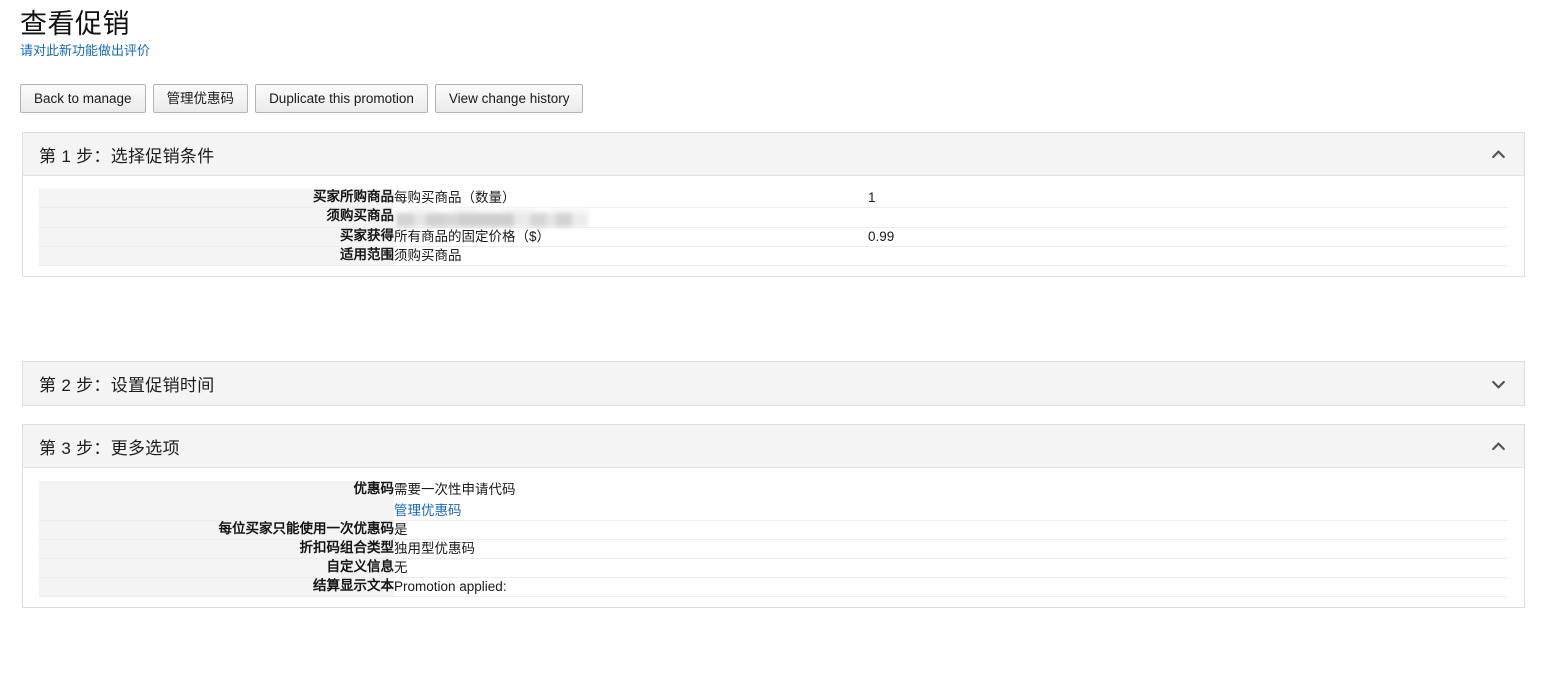 Image resolution: width=1545 pixels, height=675 pixels. I want to click on manage-coupon-codes-link: 管理优惠码, so click(428, 511).